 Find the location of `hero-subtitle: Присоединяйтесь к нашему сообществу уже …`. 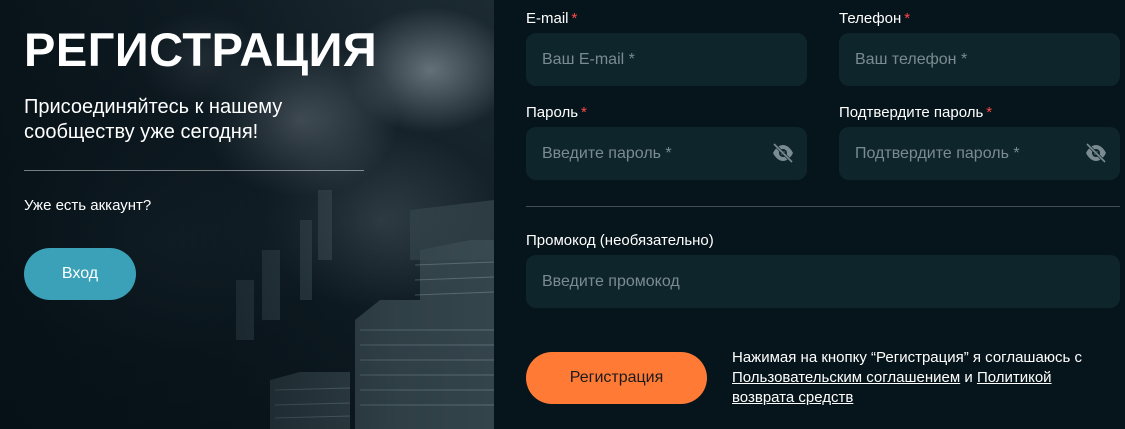

hero-subtitle: Присоединяйтесь к нашему сообществу уже … is located at coordinates (153, 119).